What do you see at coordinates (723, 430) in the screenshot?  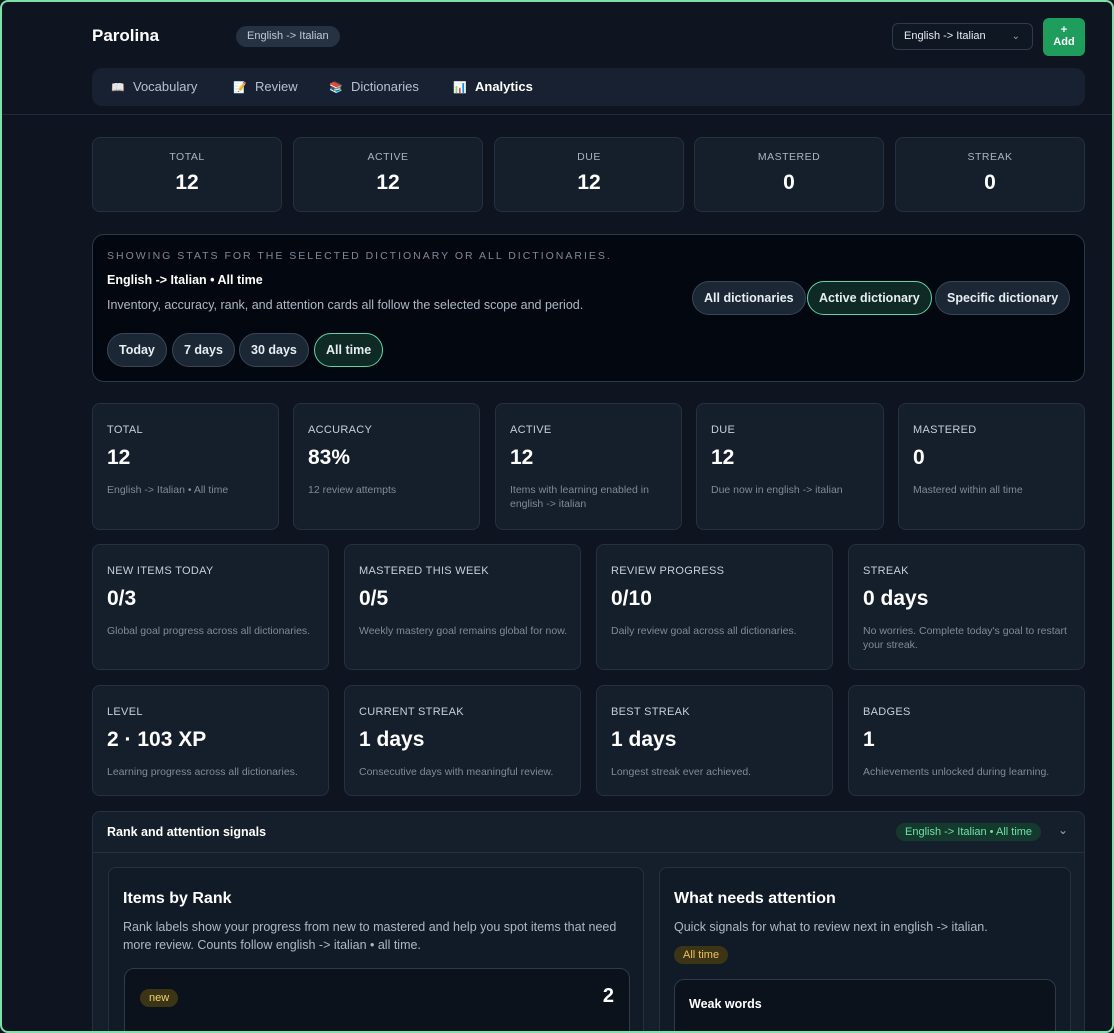 I see `metric-label: DUE` at bounding box center [723, 430].